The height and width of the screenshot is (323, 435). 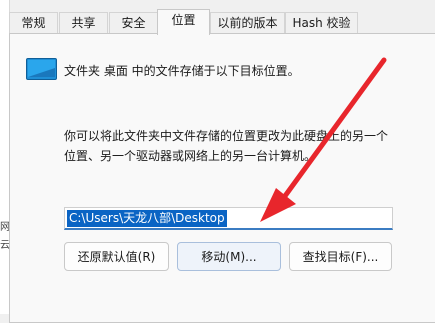 I want to click on properties-tab-strip: 常规 共享 安全 位置 以前的版本 Hash 校验, so click(x=222, y=22).